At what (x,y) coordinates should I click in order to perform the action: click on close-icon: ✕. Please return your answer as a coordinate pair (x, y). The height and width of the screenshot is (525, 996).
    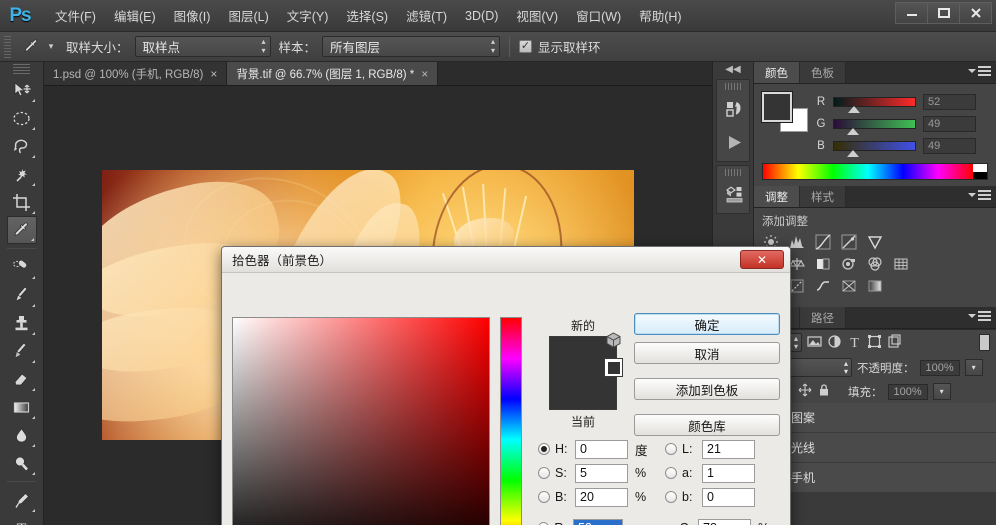
    Looking at the image, I should click on (762, 259).